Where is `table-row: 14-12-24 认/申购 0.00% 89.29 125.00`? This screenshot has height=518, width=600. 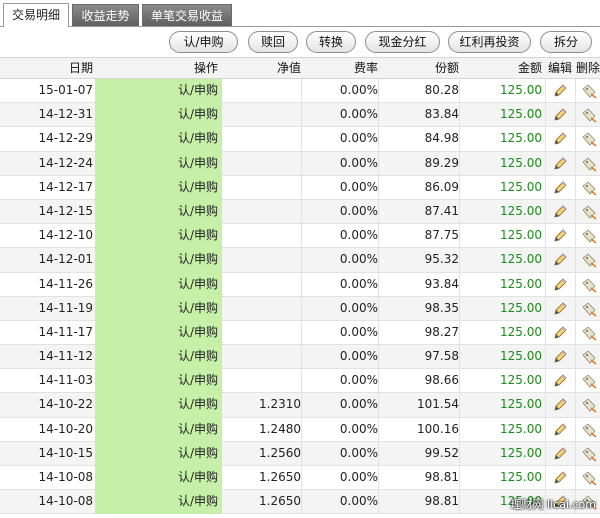 table-row: 14-12-24 认/申购 0.00% 89.29 125.00 is located at coordinates (300, 163).